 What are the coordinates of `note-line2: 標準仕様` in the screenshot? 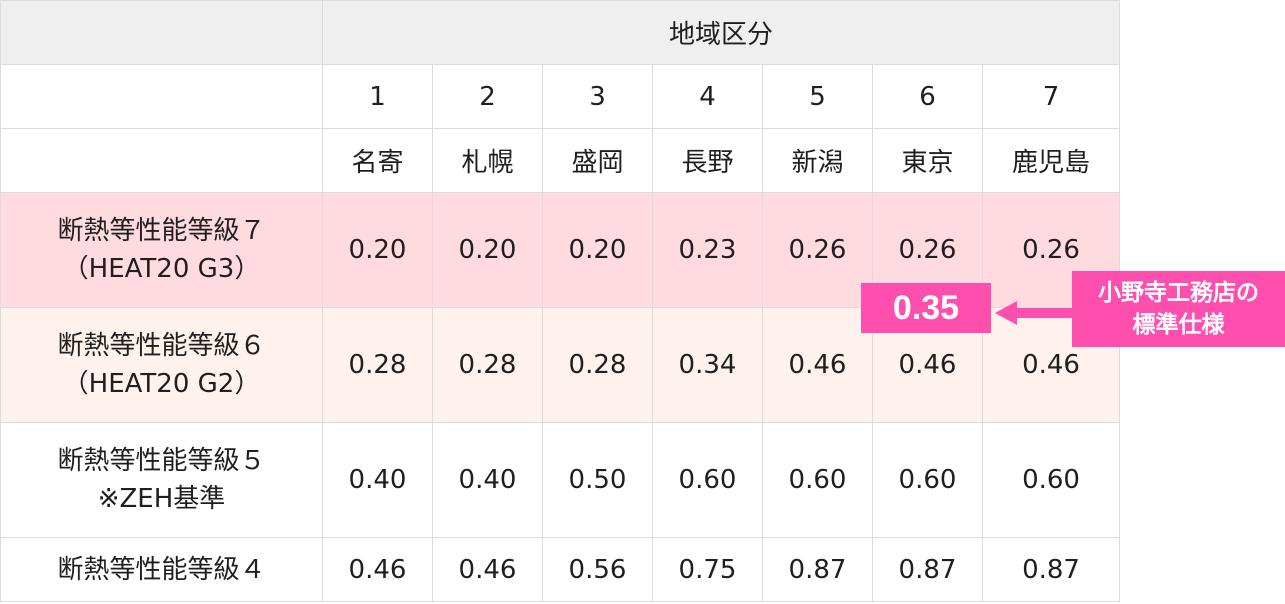 It's located at (1178, 325).